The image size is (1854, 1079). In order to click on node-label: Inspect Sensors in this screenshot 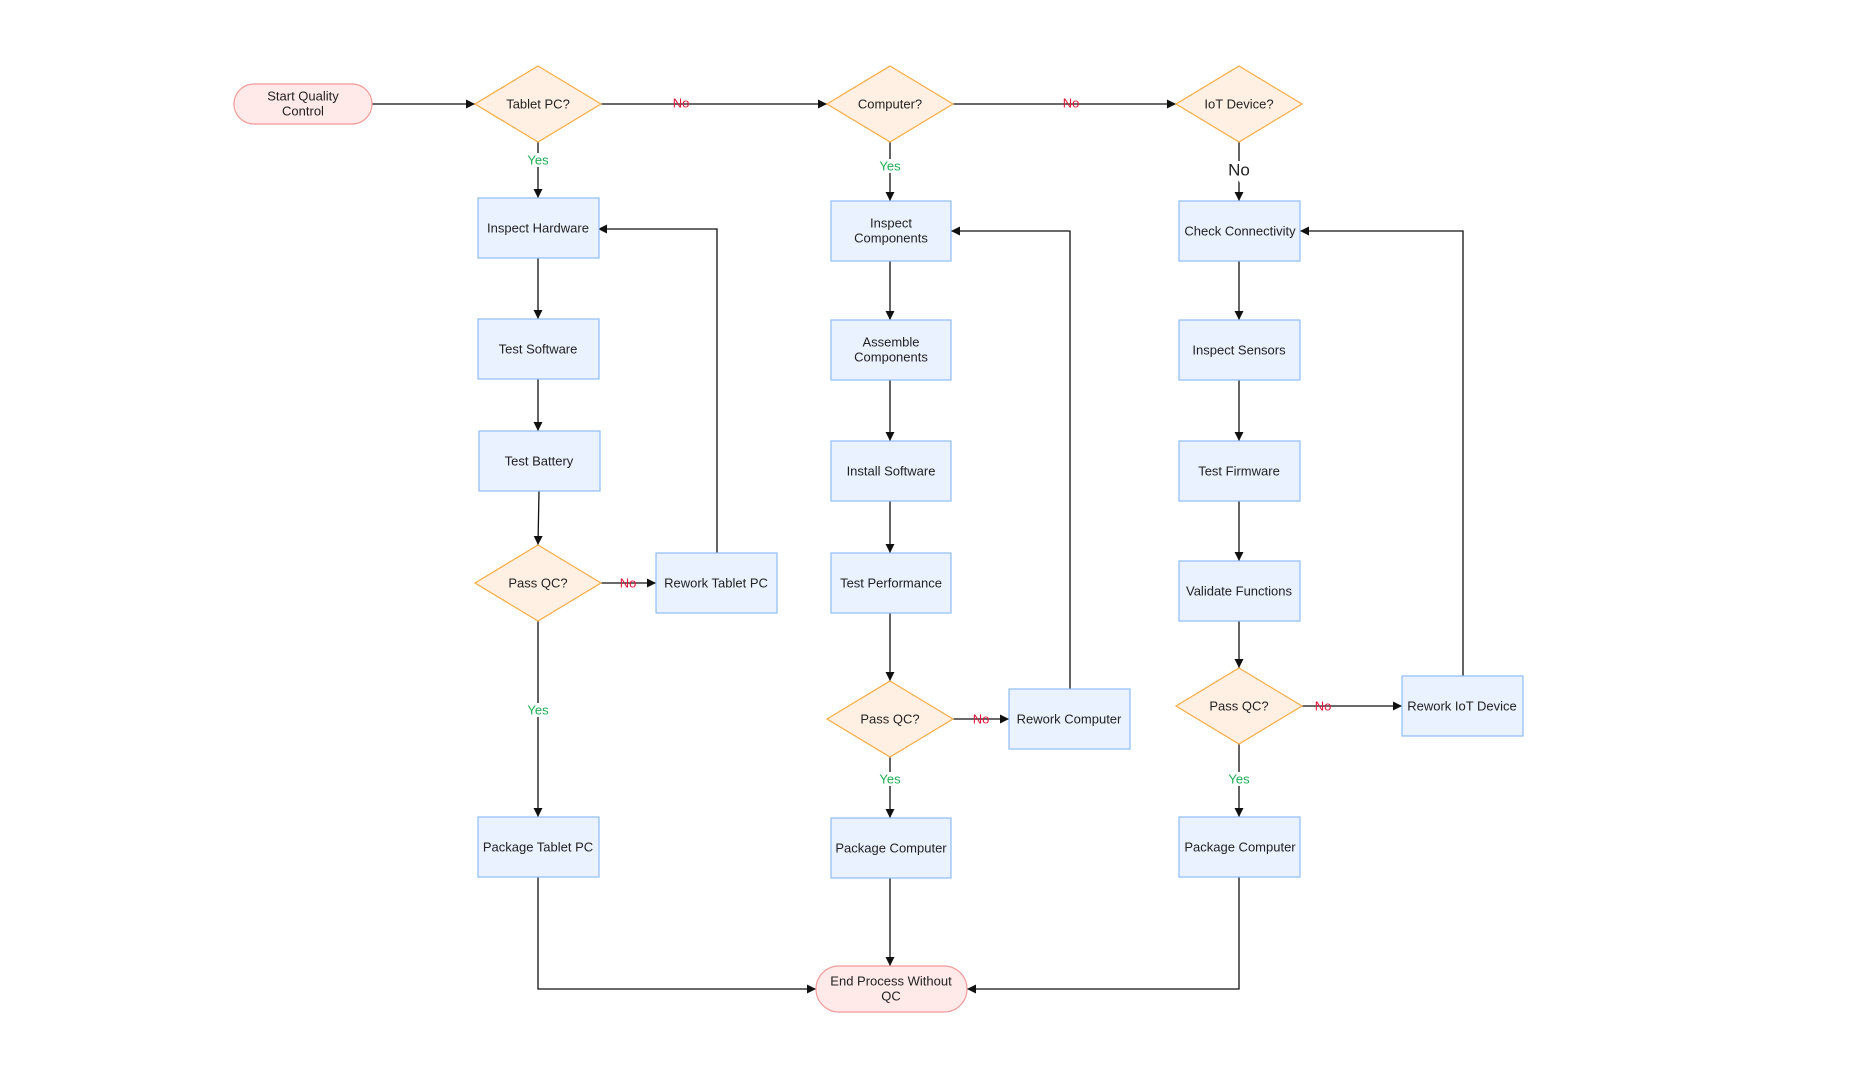, I will do `click(1239, 349)`.